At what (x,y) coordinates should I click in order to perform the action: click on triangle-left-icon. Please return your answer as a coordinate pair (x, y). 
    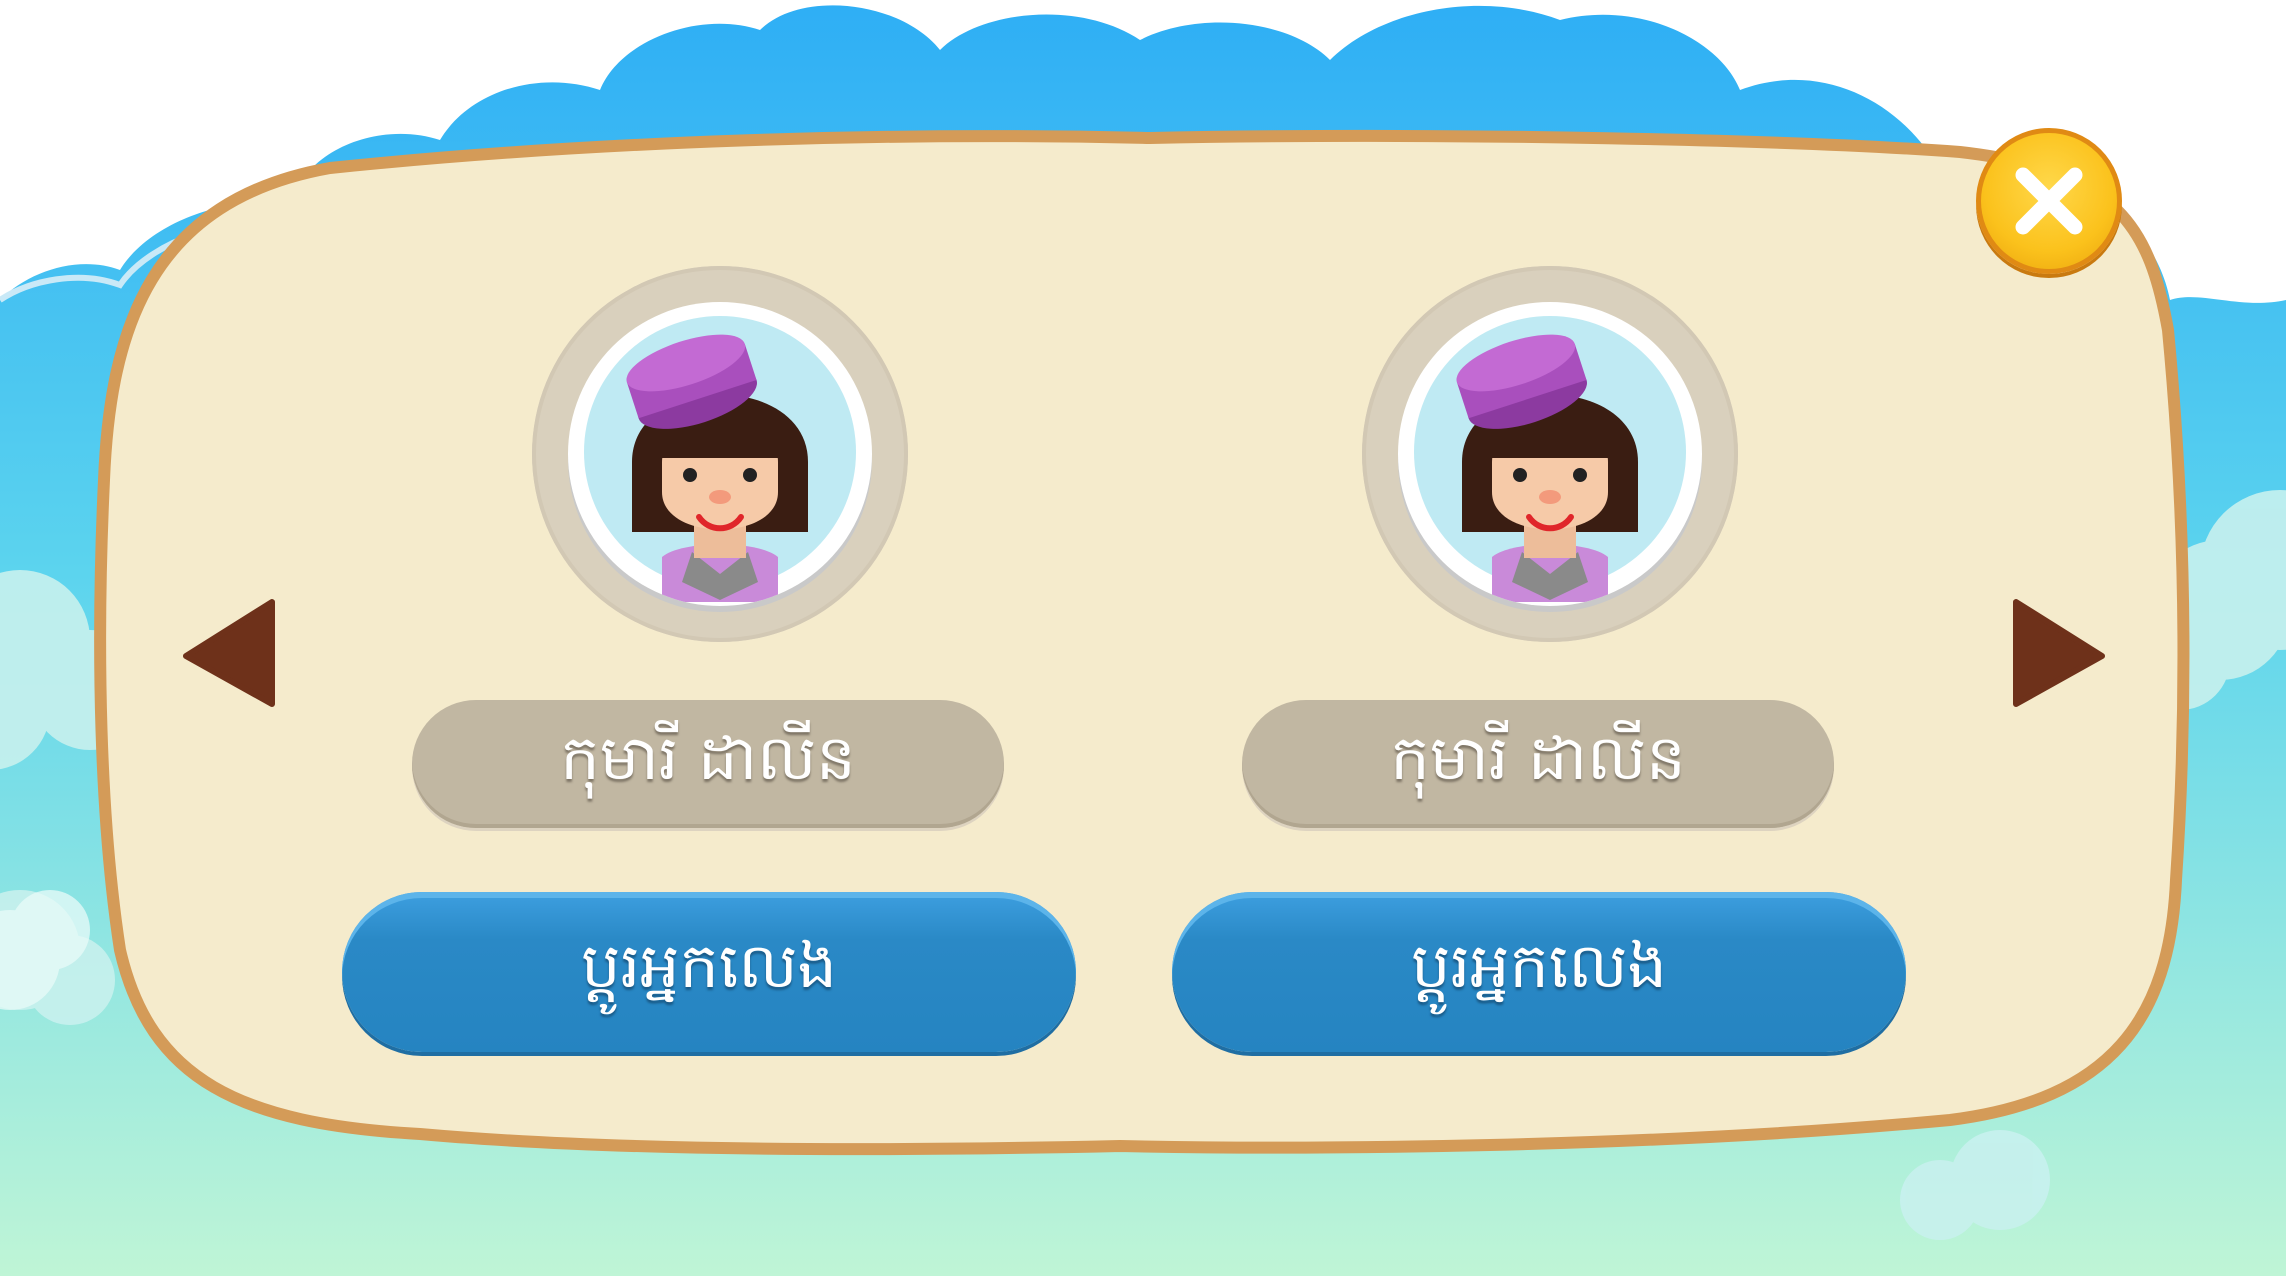
    Looking at the image, I should click on (229, 653).